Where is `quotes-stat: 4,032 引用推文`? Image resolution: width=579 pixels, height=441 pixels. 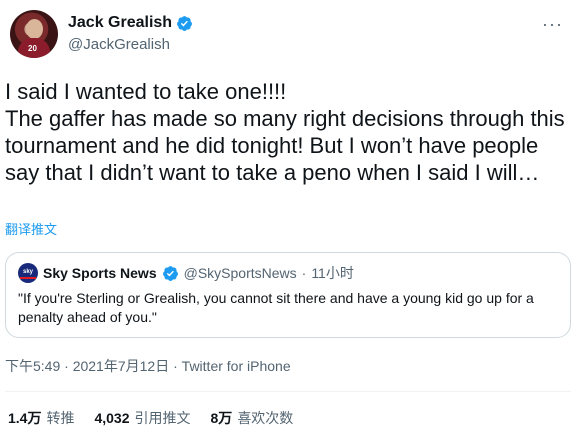
quotes-stat: 4,032 引用推文 is located at coordinates (142, 418).